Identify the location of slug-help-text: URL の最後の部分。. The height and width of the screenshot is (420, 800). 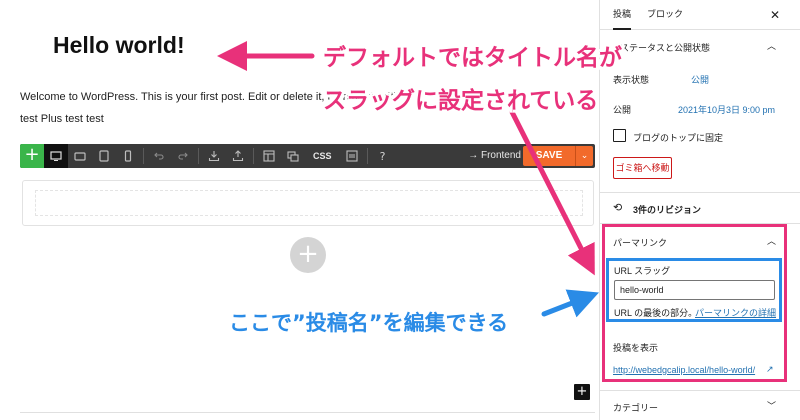
(656, 313).